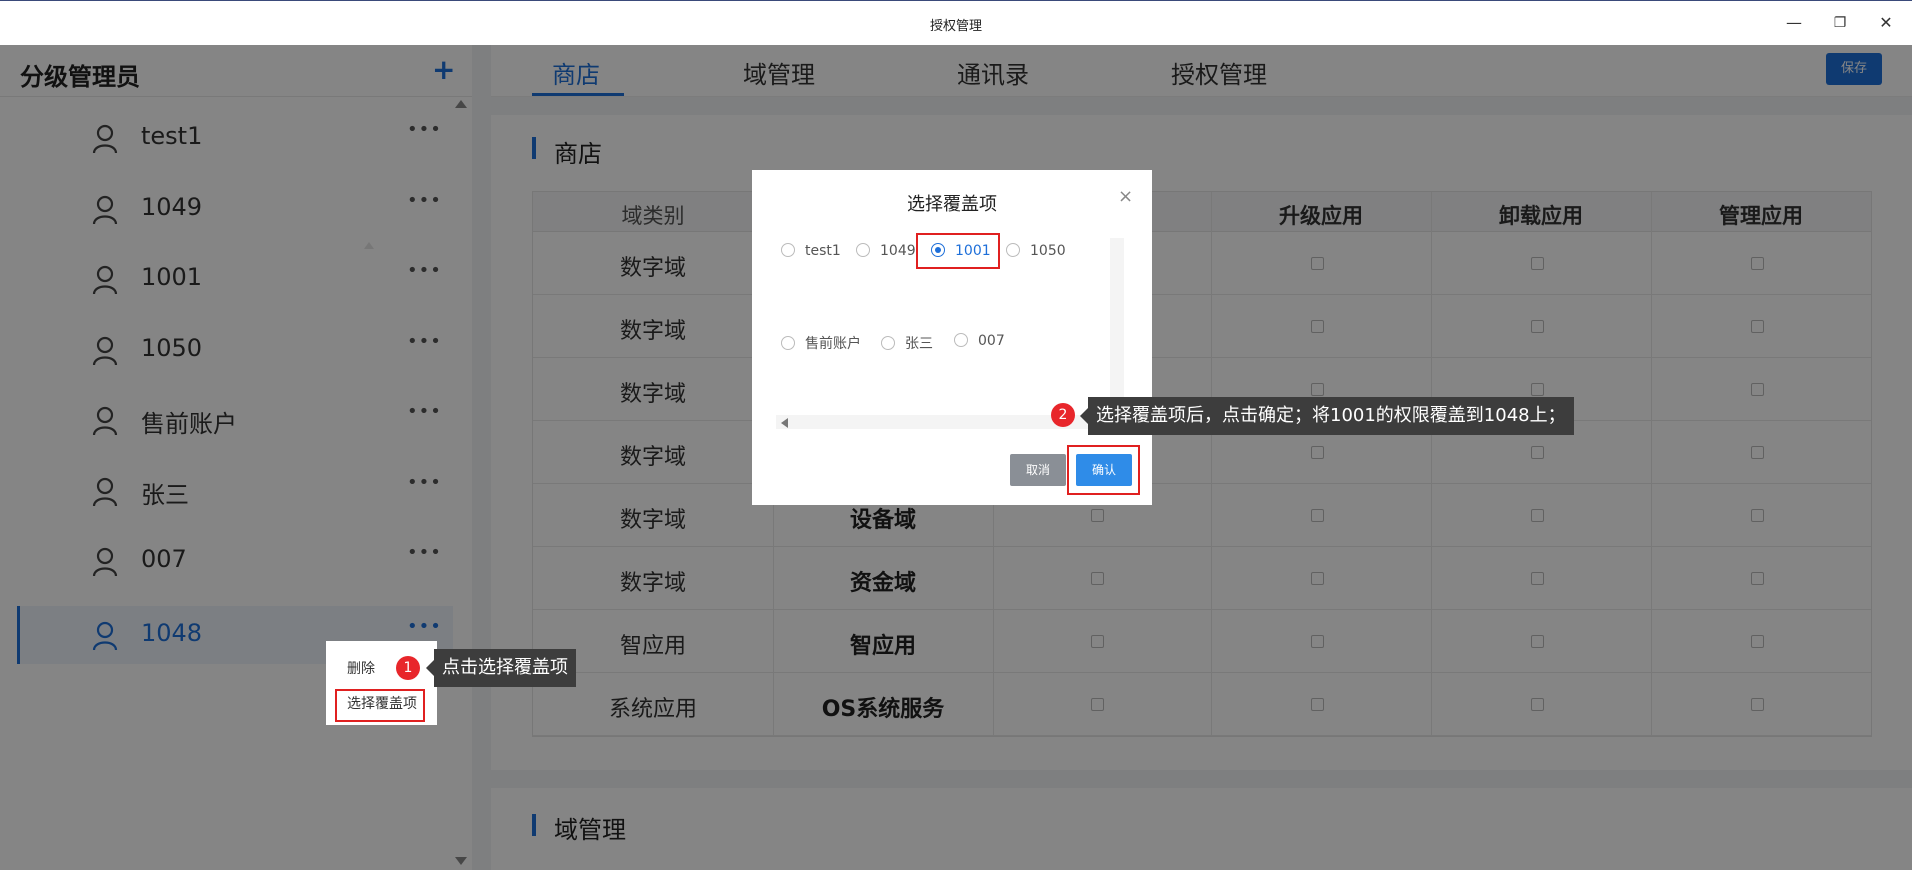 Image resolution: width=1912 pixels, height=870 pixels. What do you see at coordinates (1117, 322) in the screenshot?
I see `dialog-vertical-scrollbar` at bounding box center [1117, 322].